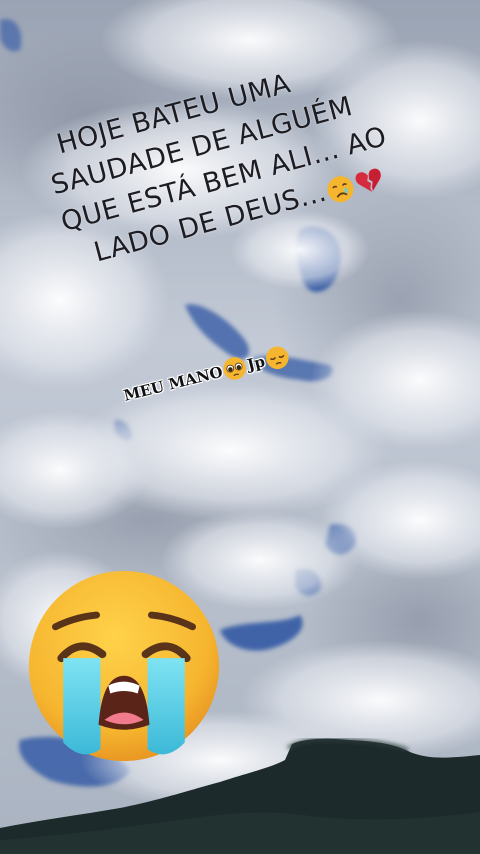 The image size is (480, 854). Describe the element at coordinates (368, 180) in the screenshot. I see `broken-heart-icon` at that location.